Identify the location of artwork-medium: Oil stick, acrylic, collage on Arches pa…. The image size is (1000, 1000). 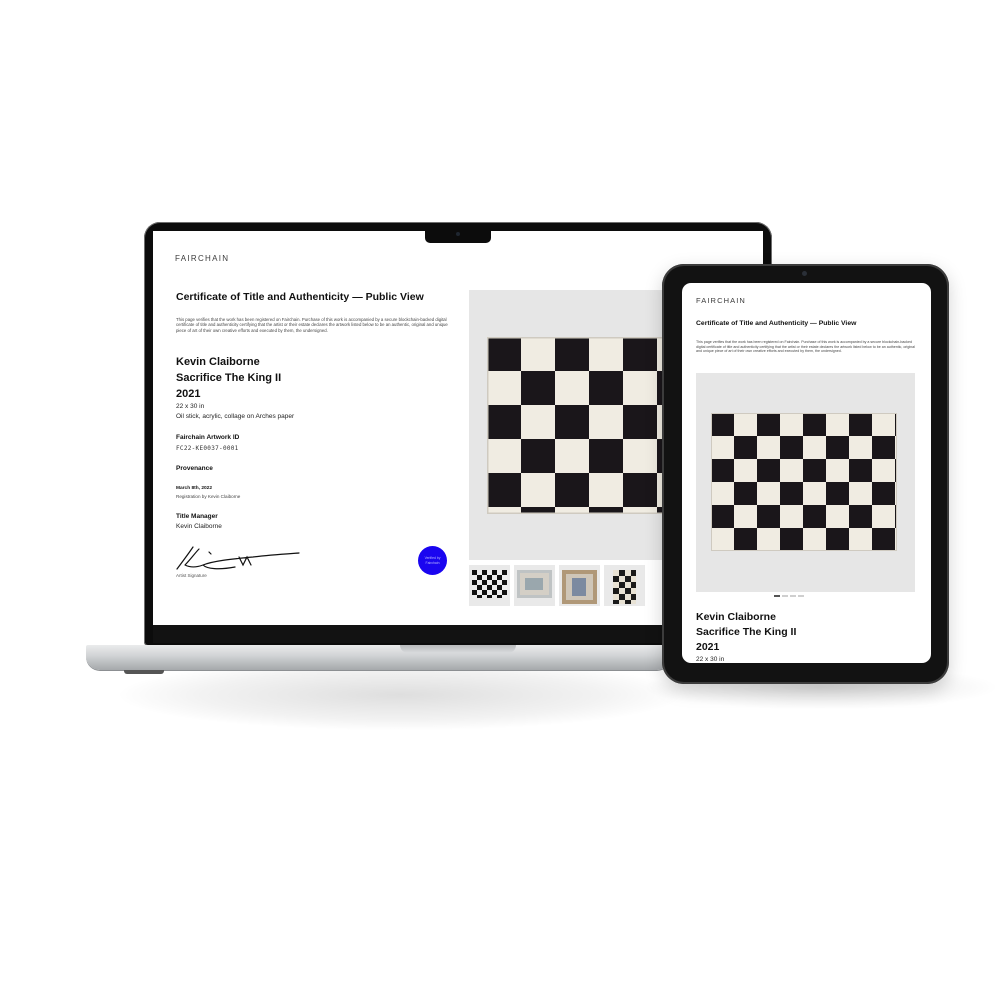
(235, 416).